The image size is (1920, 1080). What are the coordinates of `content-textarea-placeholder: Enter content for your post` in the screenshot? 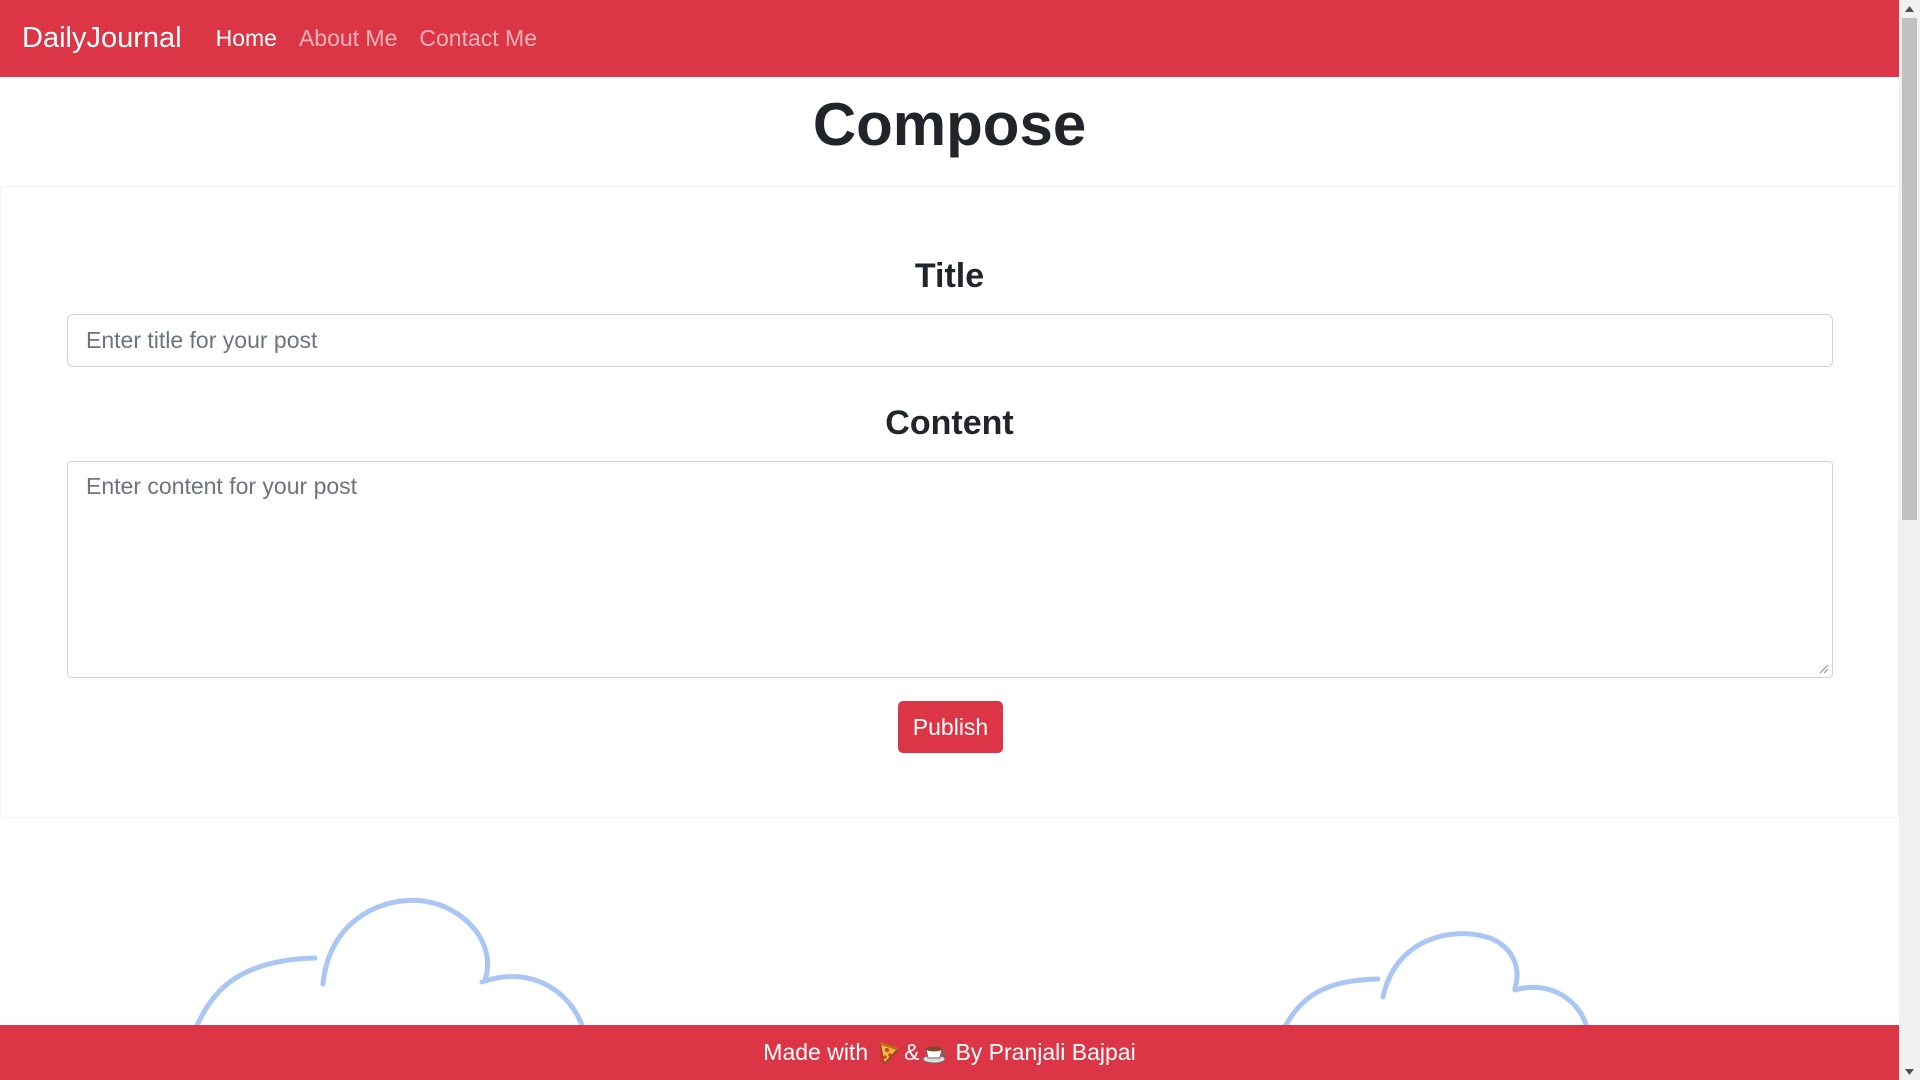 It's located at (222, 486).